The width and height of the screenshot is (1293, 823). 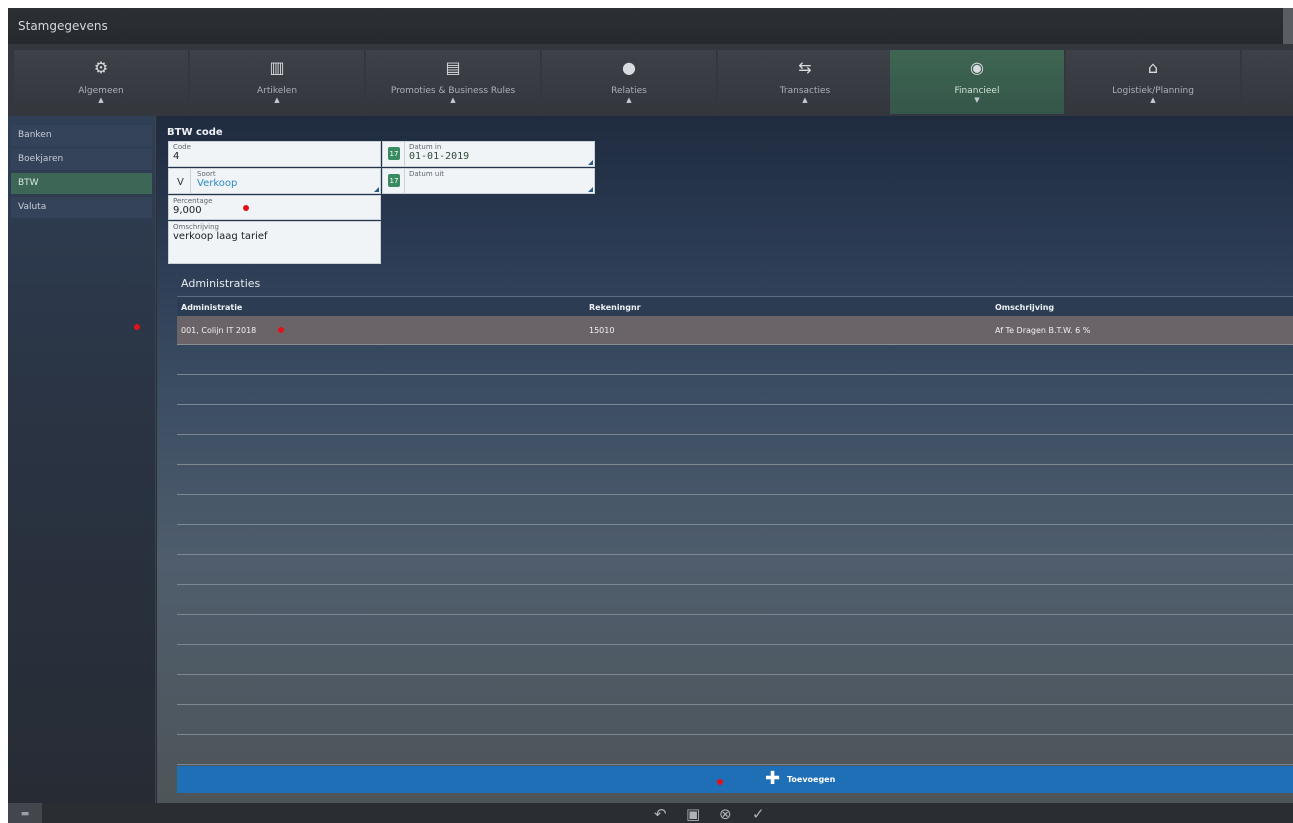 What do you see at coordinates (187, 210) in the screenshot?
I see `percentage-value: 9,000` at bounding box center [187, 210].